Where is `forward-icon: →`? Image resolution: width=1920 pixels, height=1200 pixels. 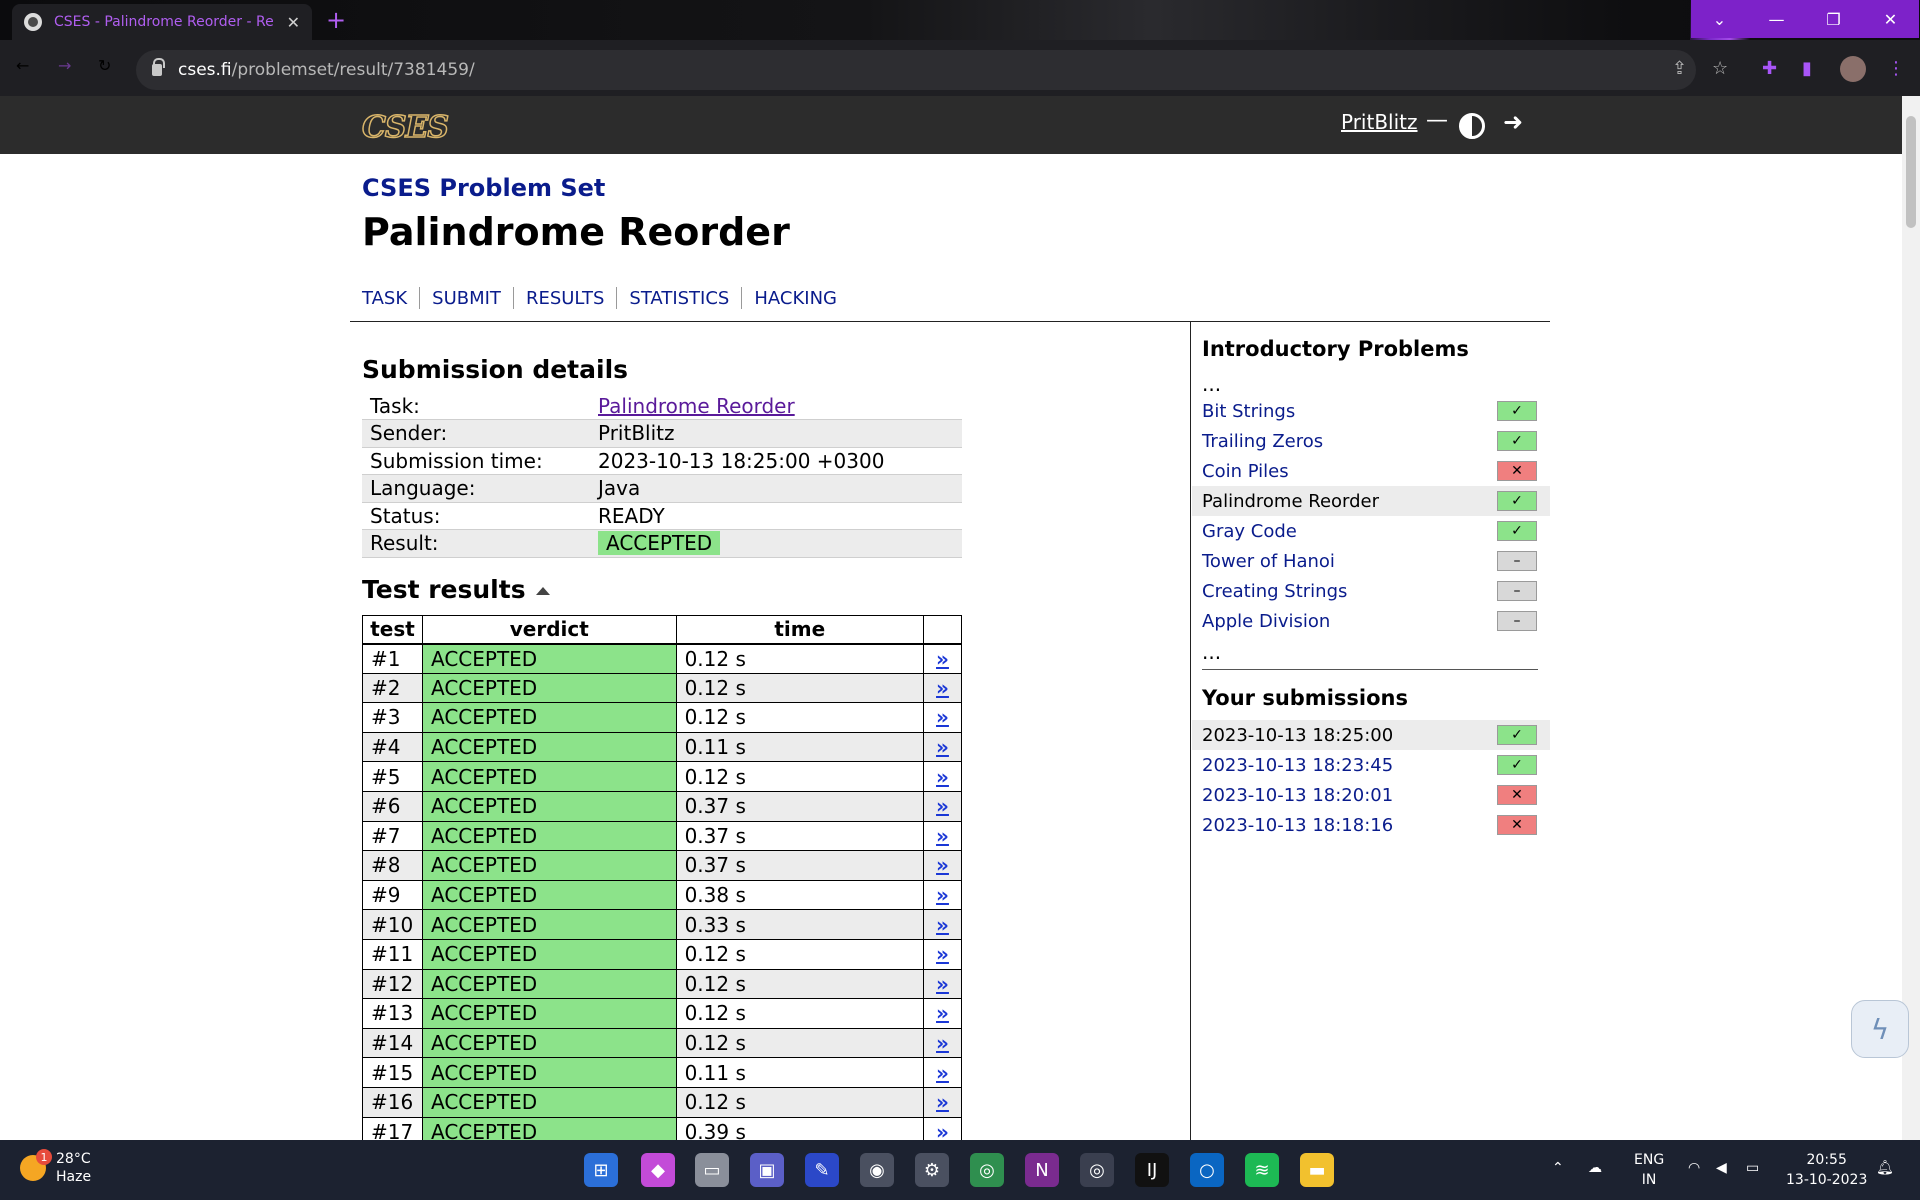 forward-icon: → is located at coordinates (64, 65).